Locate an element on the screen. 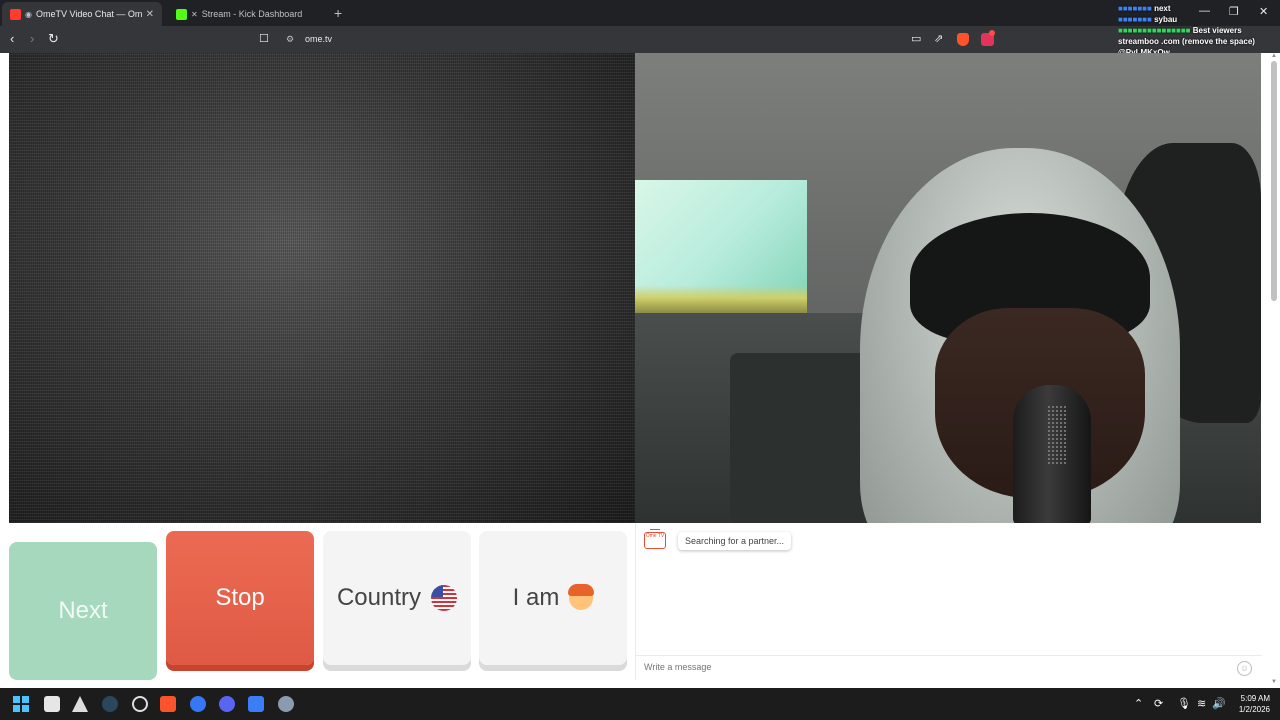 The height and width of the screenshot is (720, 1280). cast-icon: ▭ is located at coordinates (916, 38).